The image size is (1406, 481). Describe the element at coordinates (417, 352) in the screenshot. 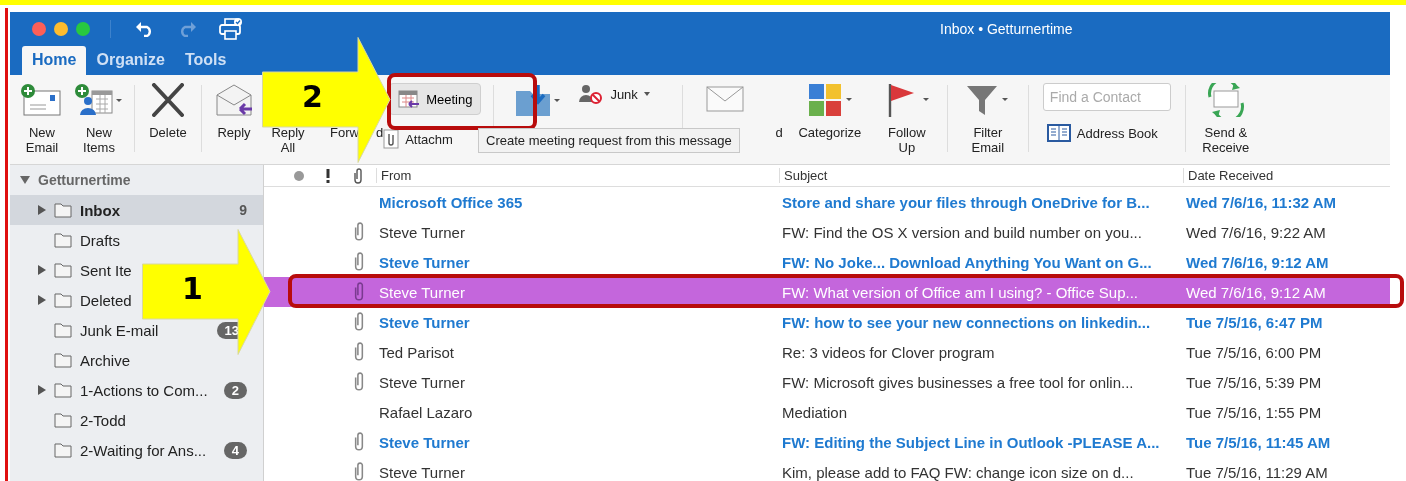

I see `sender-cell-text: Ted Parisot` at that location.